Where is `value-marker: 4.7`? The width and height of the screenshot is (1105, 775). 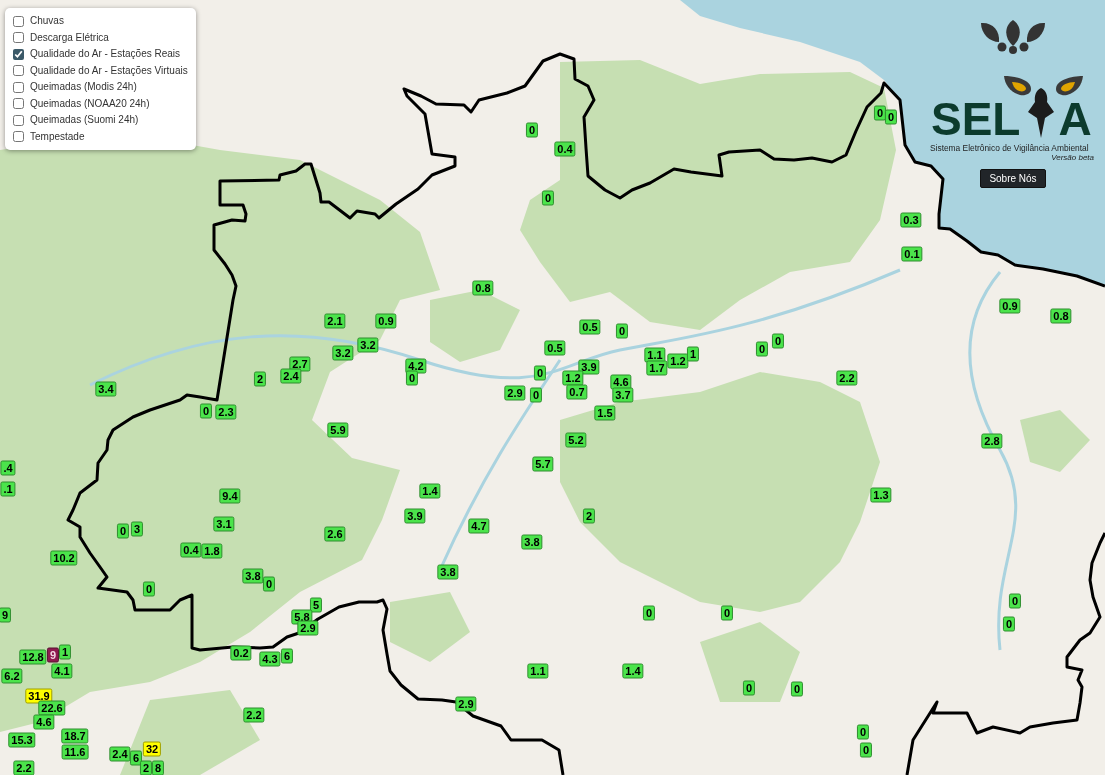
value-marker: 4.7 is located at coordinates (479, 526).